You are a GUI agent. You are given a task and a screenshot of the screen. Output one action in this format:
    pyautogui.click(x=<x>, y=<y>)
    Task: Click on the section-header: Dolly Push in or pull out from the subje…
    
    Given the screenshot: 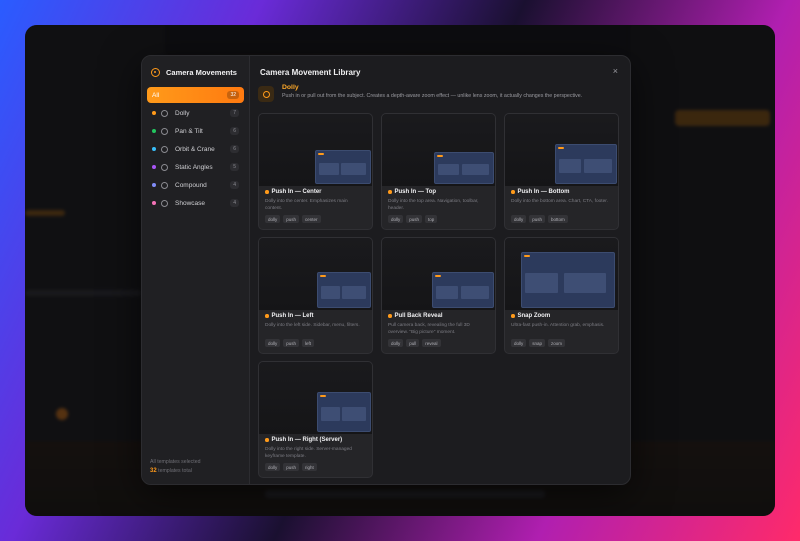 What is the action you would take?
    pyautogui.click(x=440, y=96)
    